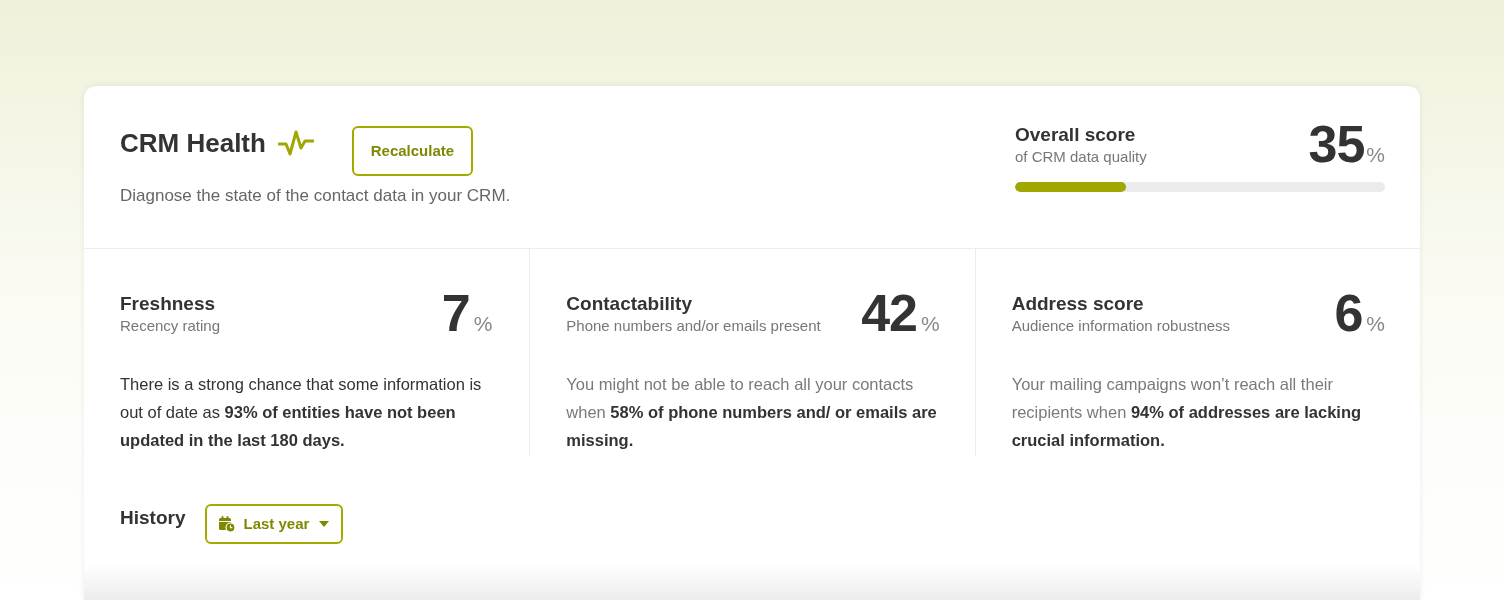 This screenshot has width=1504, height=600. What do you see at coordinates (168, 304) in the screenshot?
I see `metric-title: Freshness` at bounding box center [168, 304].